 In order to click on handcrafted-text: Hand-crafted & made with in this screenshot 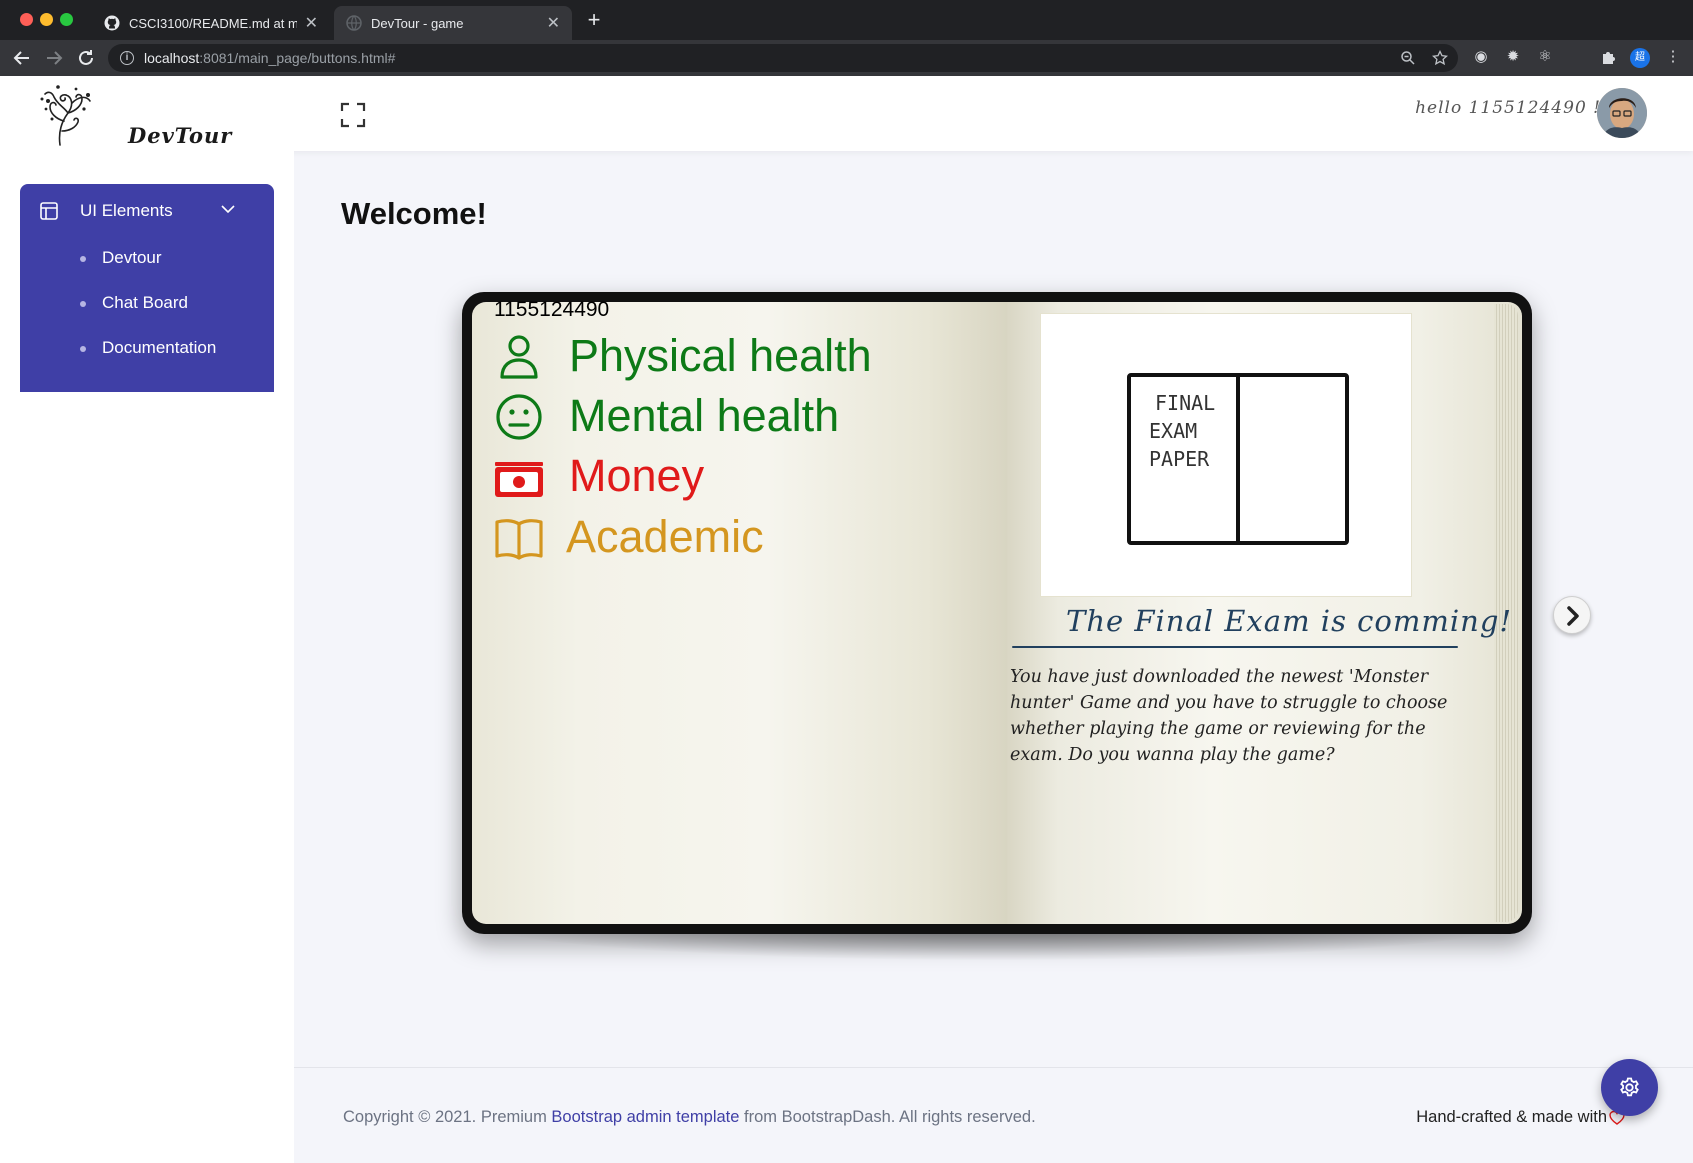, I will do `click(1511, 1117)`.